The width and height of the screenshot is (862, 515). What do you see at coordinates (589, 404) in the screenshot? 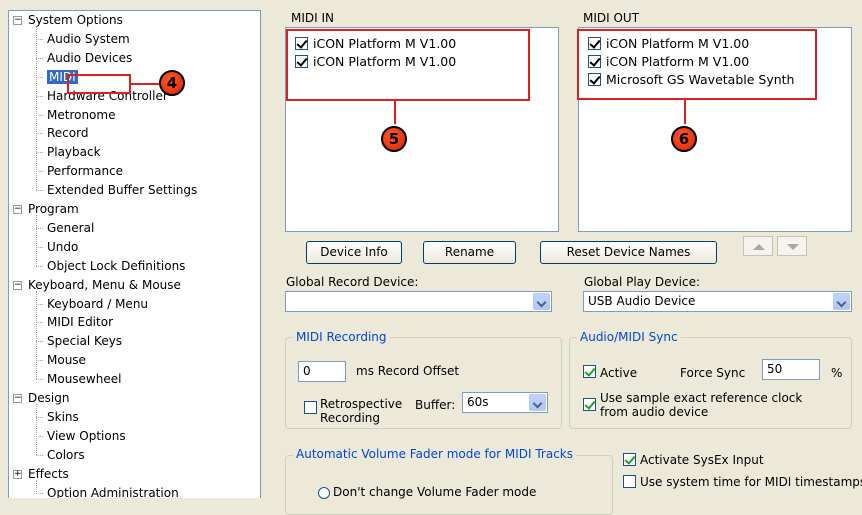
I see `sample-exact-checkbox` at bounding box center [589, 404].